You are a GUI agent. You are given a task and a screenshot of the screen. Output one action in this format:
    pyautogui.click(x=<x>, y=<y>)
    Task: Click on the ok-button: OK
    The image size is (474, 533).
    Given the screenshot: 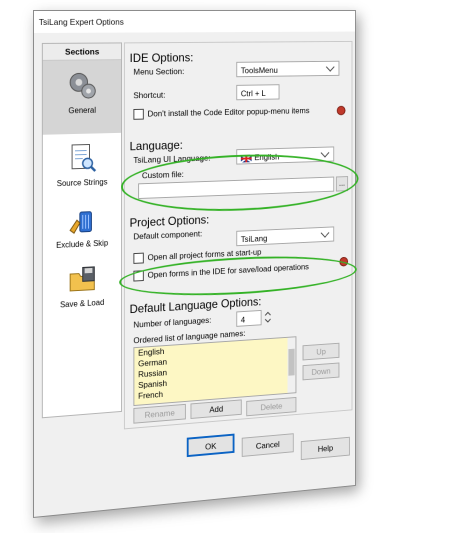 What is the action you would take?
    pyautogui.click(x=210, y=445)
    